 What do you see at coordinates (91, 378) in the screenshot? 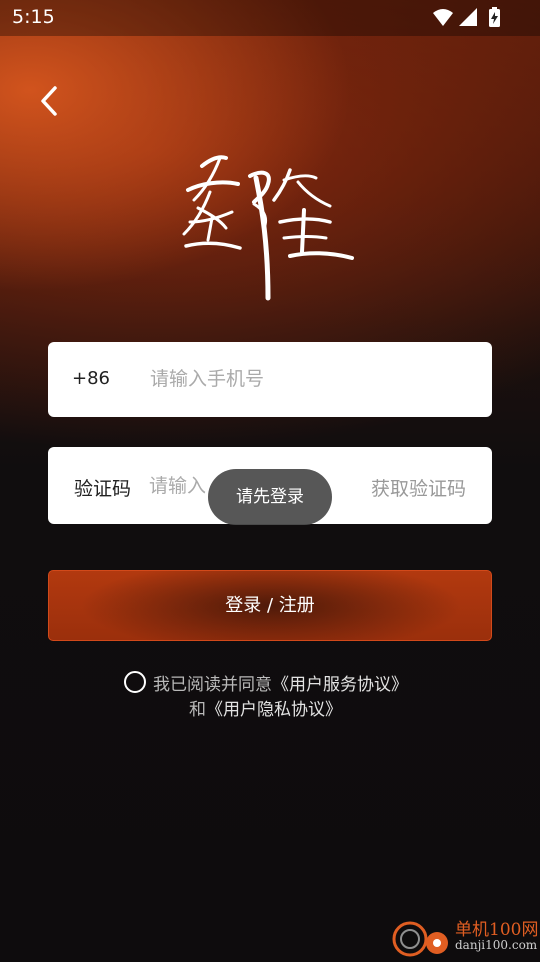
I see `country-code: +86` at bounding box center [91, 378].